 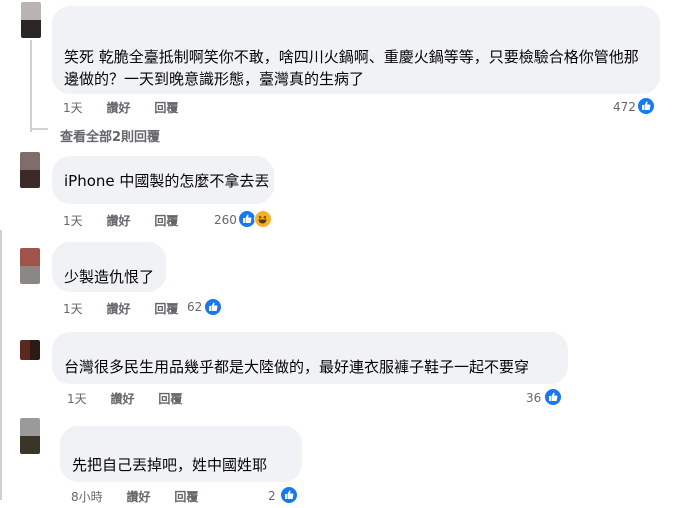 What do you see at coordinates (272, 496) in the screenshot?
I see `reaction-count: 2` at bounding box center [272, 496].